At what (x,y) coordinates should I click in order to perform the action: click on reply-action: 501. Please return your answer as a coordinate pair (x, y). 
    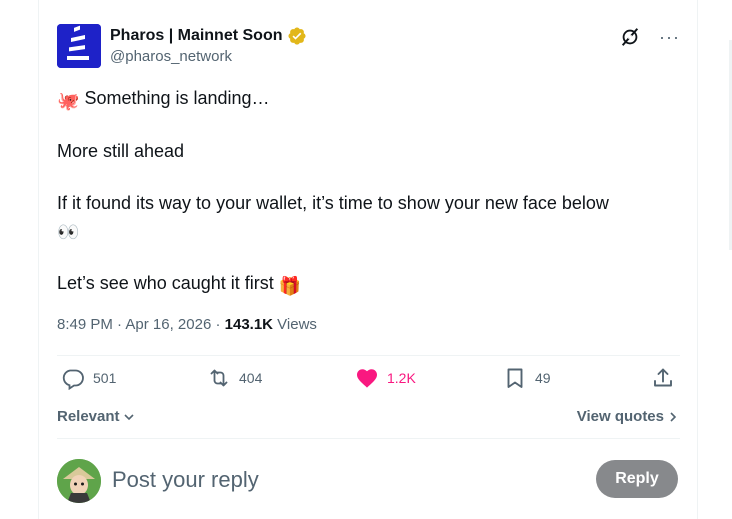
    Looking at the image, I should click on (88, 378).